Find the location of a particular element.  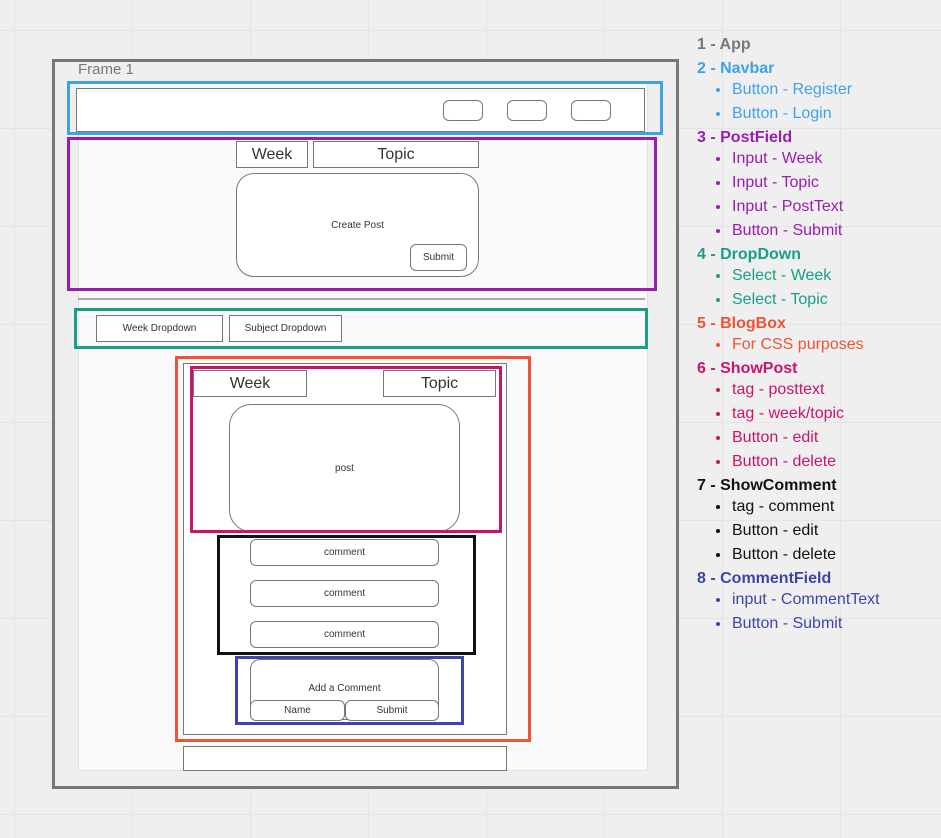

legend-section: 5 - BlogBox For CSS purposes is located at coordinates (815, 334).